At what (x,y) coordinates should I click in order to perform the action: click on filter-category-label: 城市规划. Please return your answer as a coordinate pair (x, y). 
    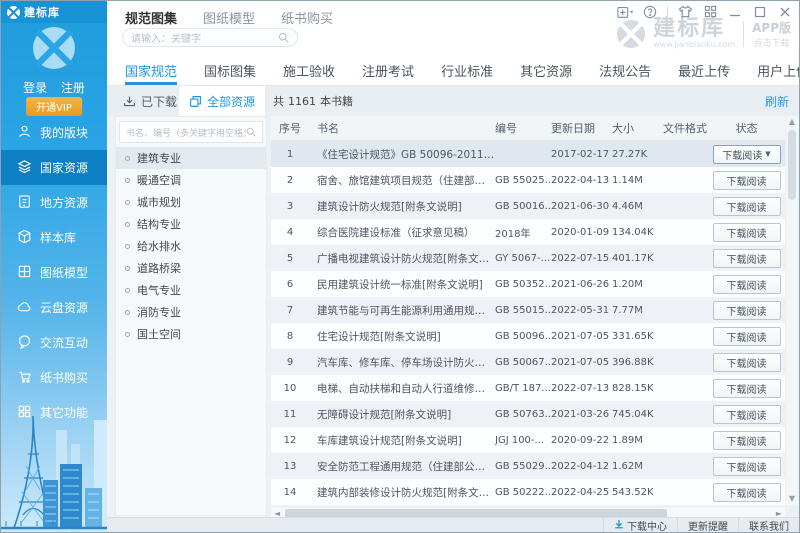
    Looking at the image, I should click on (159, 202).